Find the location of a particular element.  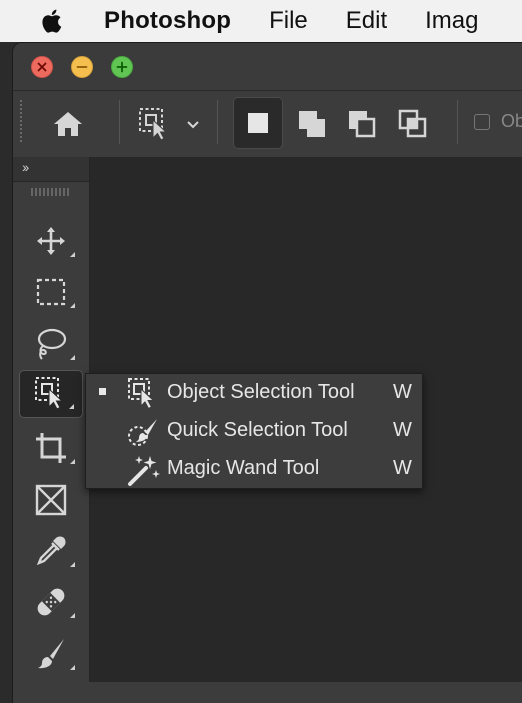

intersect-with-selection-icon is located at coordinates (412, 123).